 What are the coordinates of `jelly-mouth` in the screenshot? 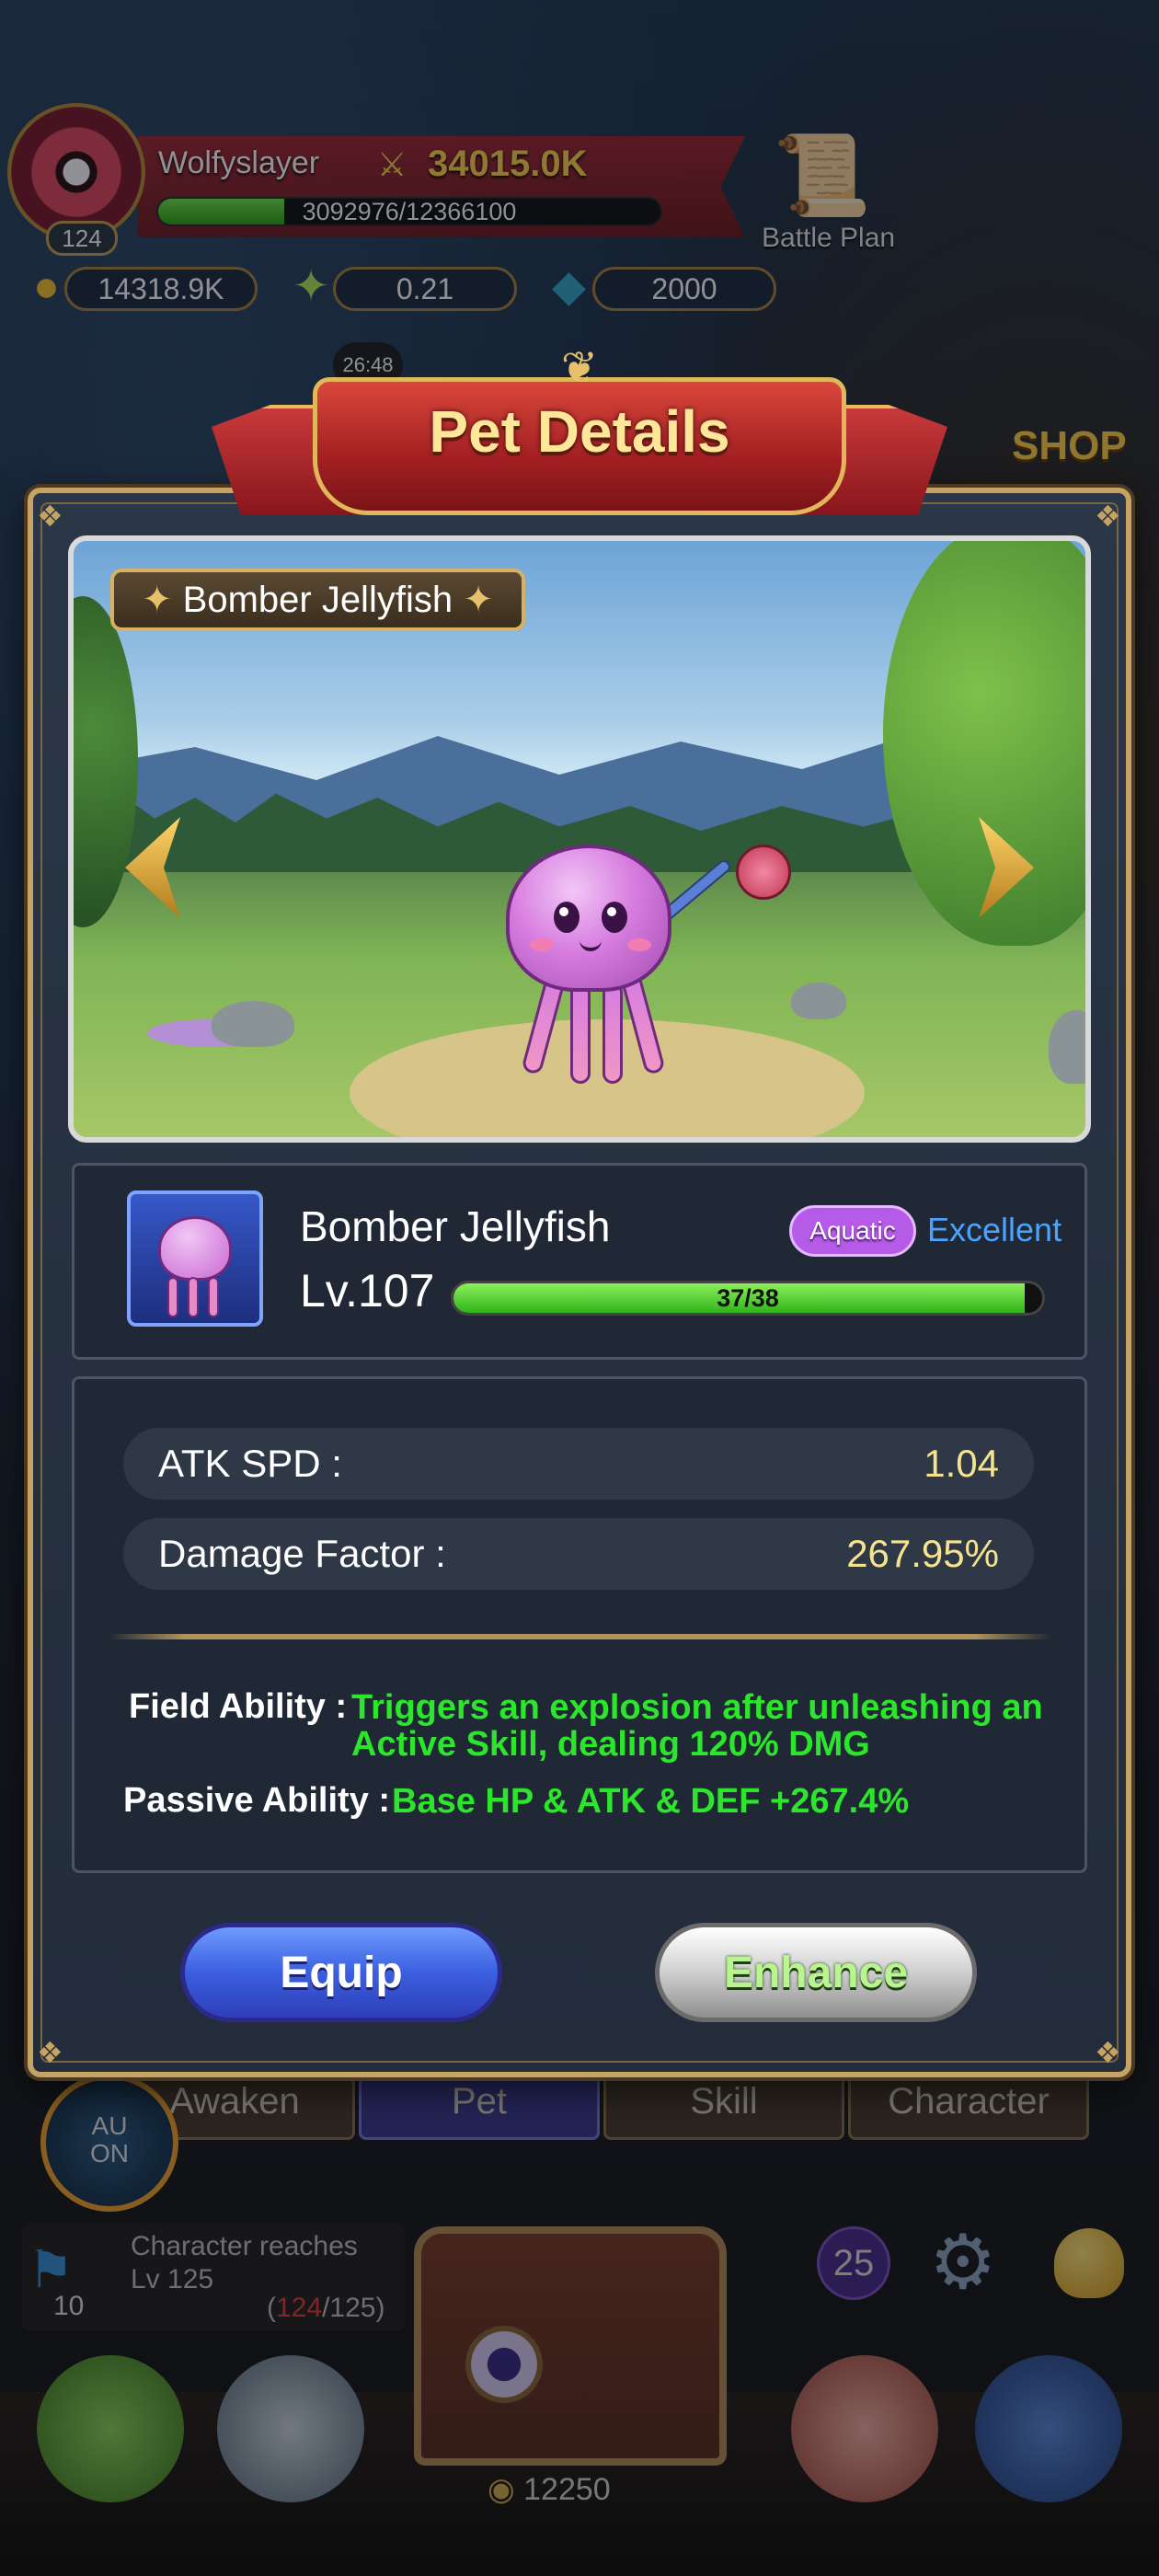 It's located at (591, 945).